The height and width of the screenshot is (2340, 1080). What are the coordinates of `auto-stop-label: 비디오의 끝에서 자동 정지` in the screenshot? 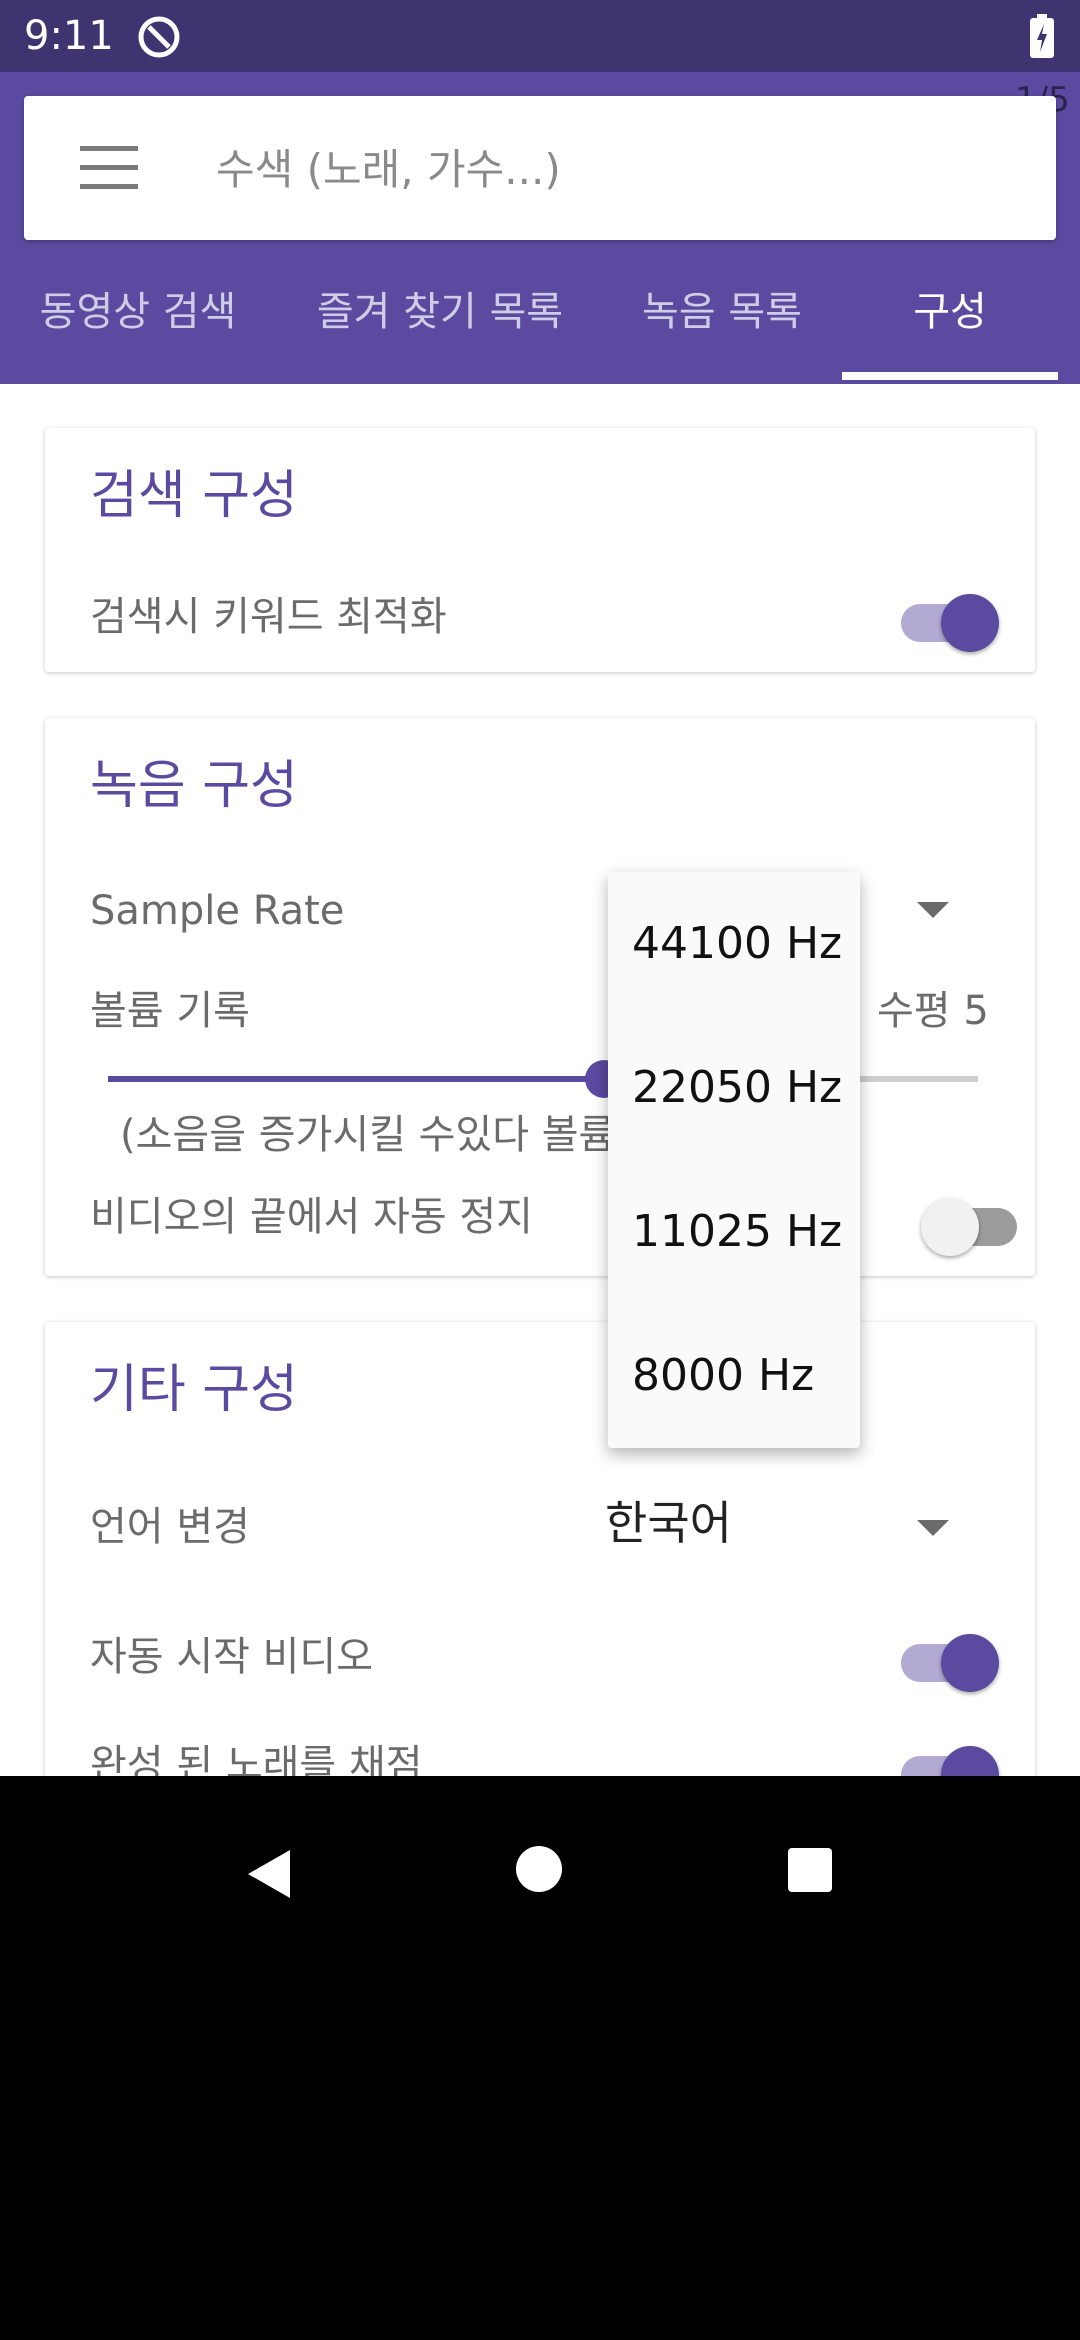 It's located at (311, 1217).